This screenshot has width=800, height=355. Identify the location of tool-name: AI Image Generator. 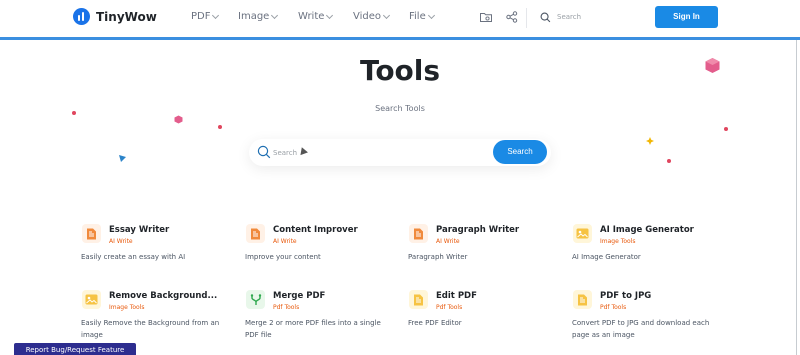
(647, 230).